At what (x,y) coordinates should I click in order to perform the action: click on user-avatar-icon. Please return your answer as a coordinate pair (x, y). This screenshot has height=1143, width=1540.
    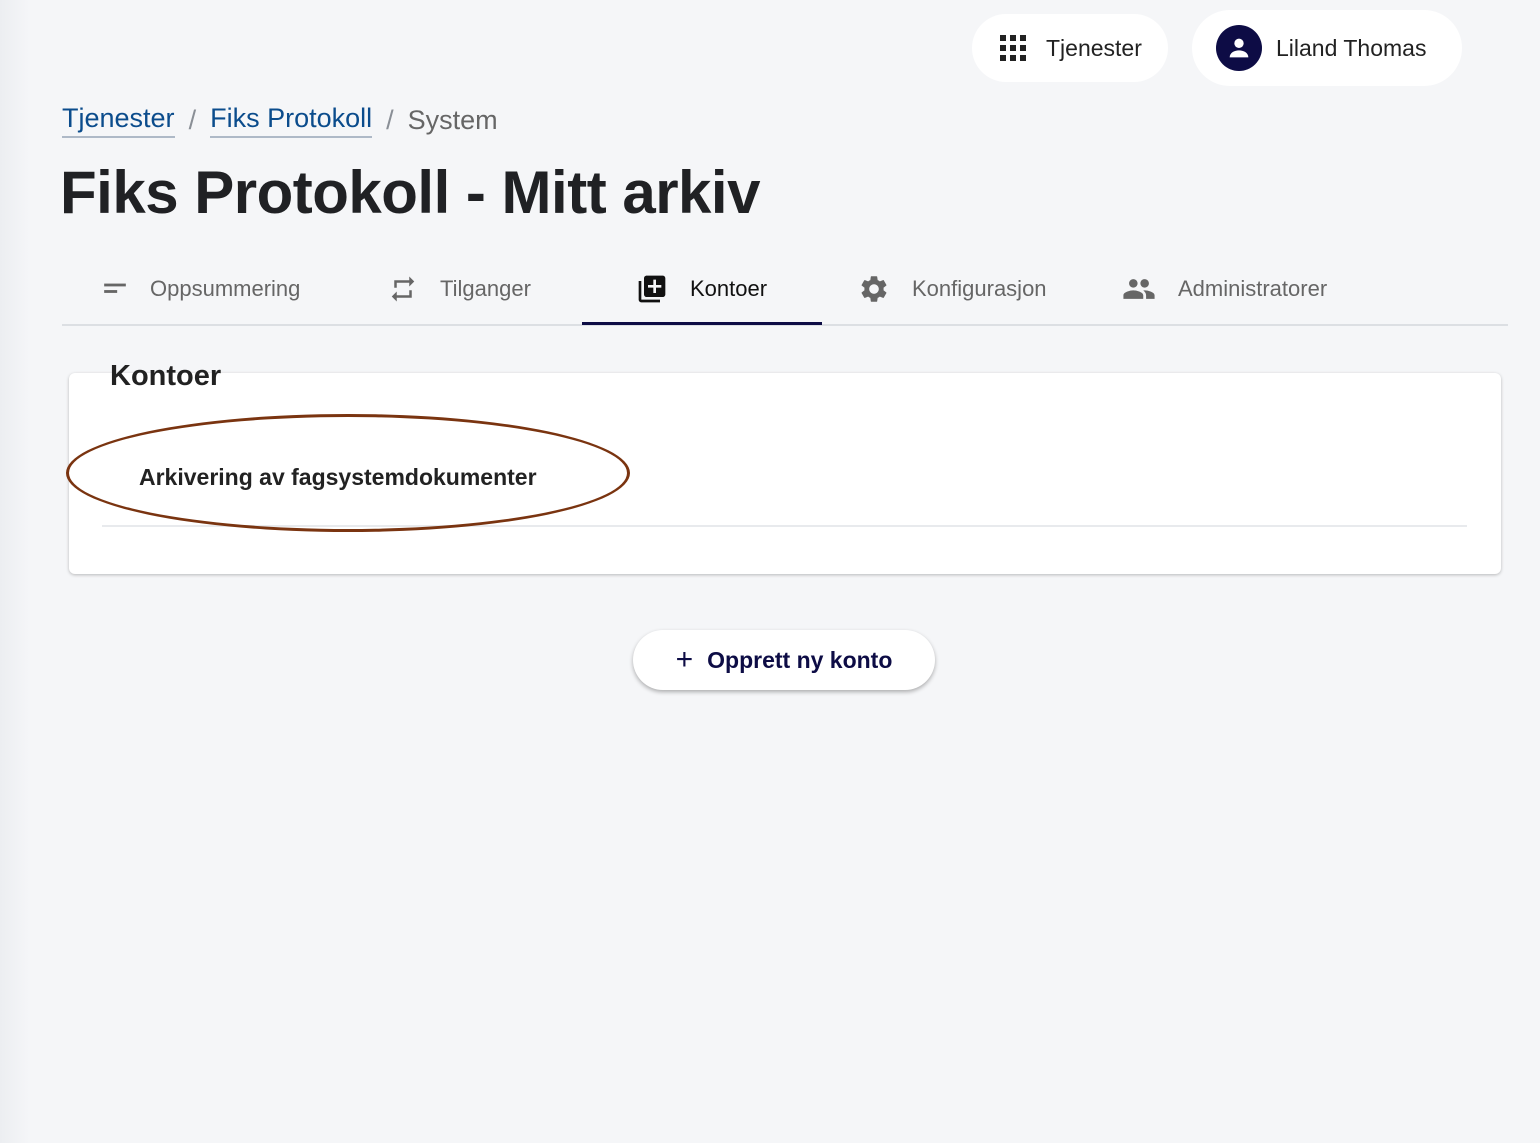
    Looking at the image, I should click on (1239, 48).